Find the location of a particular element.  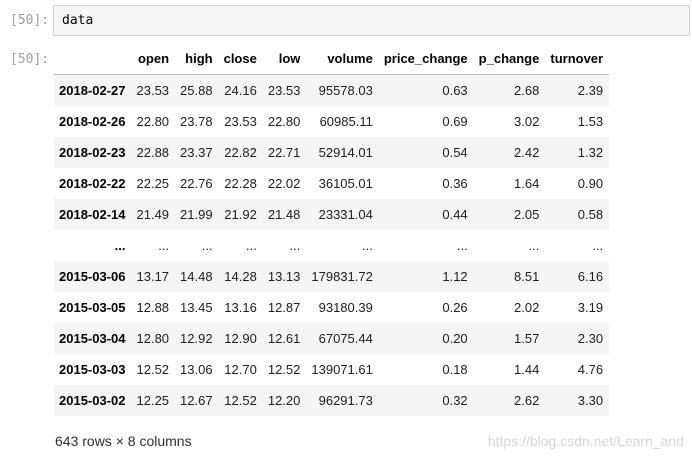

table-cell: 1.44 is located at coordinates (527, 369).